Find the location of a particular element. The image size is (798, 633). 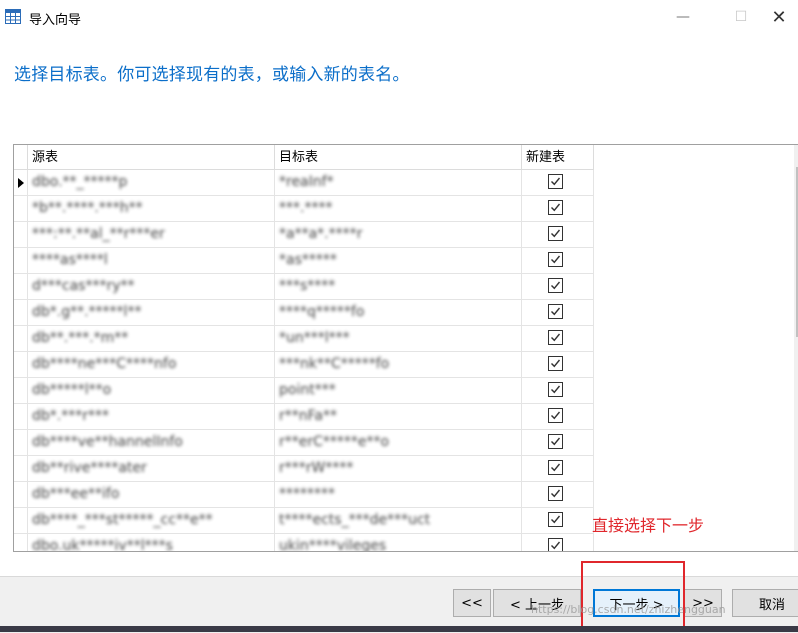

source-table-cell: db**rive****ater is located at coordinates (151, 468).